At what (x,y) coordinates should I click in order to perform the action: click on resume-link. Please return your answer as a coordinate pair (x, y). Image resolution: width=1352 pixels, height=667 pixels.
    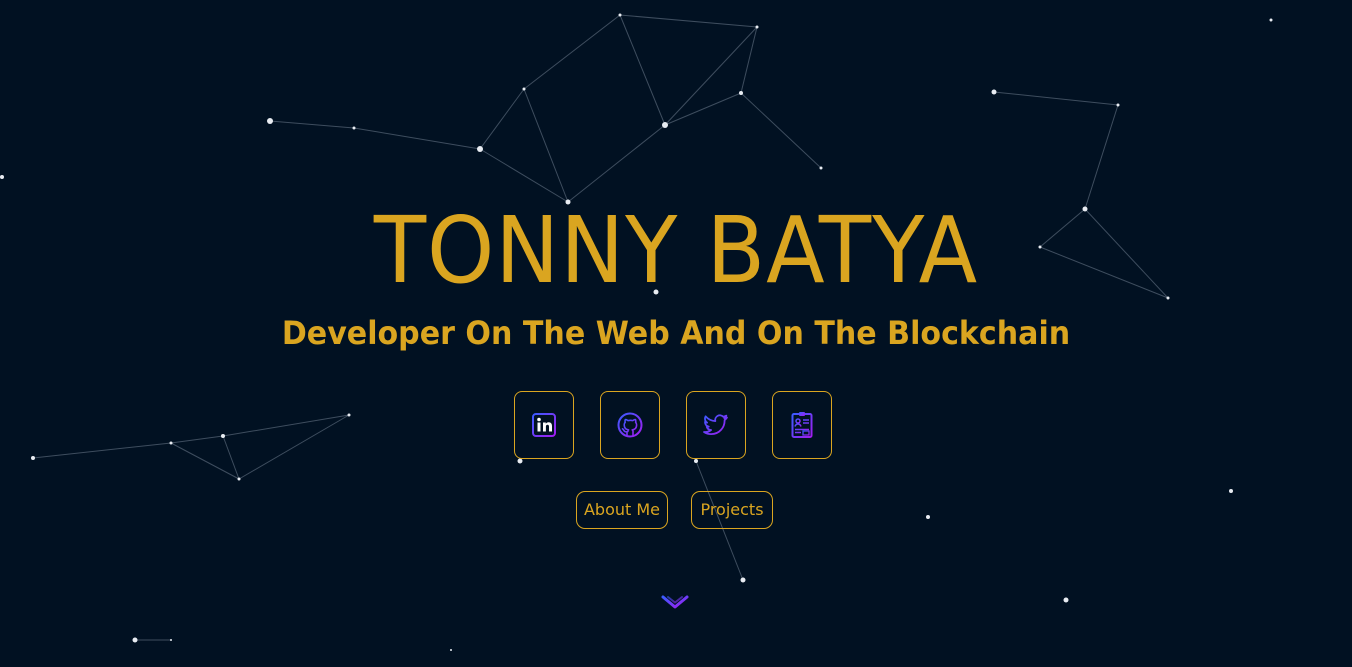
    Looking at the image, I should click on (802, 425).